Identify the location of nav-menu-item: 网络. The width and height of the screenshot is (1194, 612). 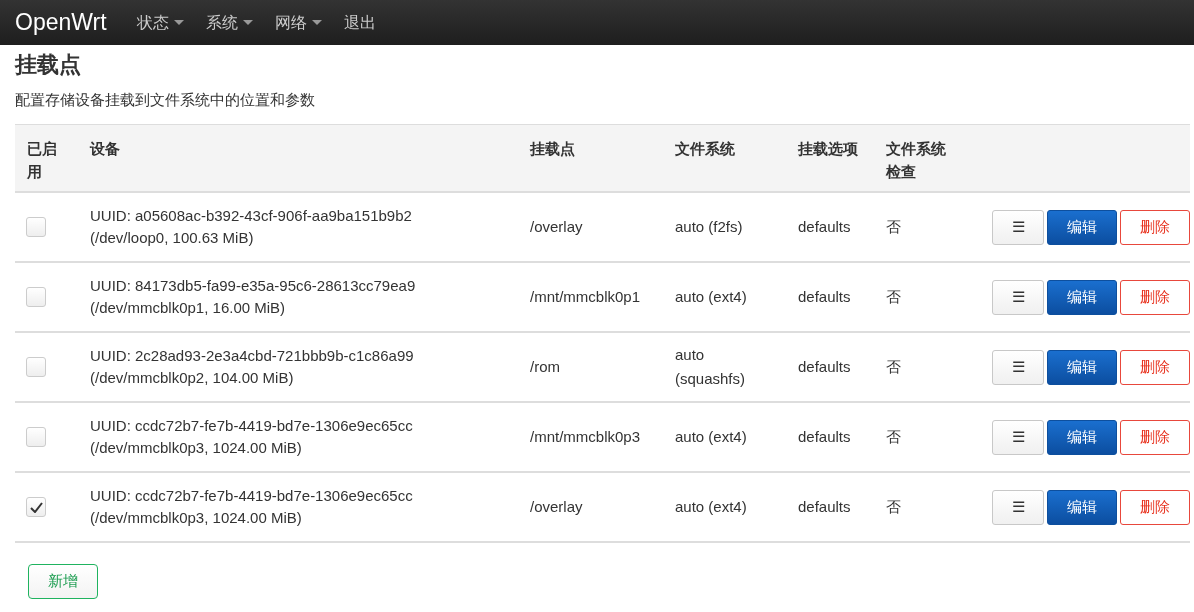
(298, 22).